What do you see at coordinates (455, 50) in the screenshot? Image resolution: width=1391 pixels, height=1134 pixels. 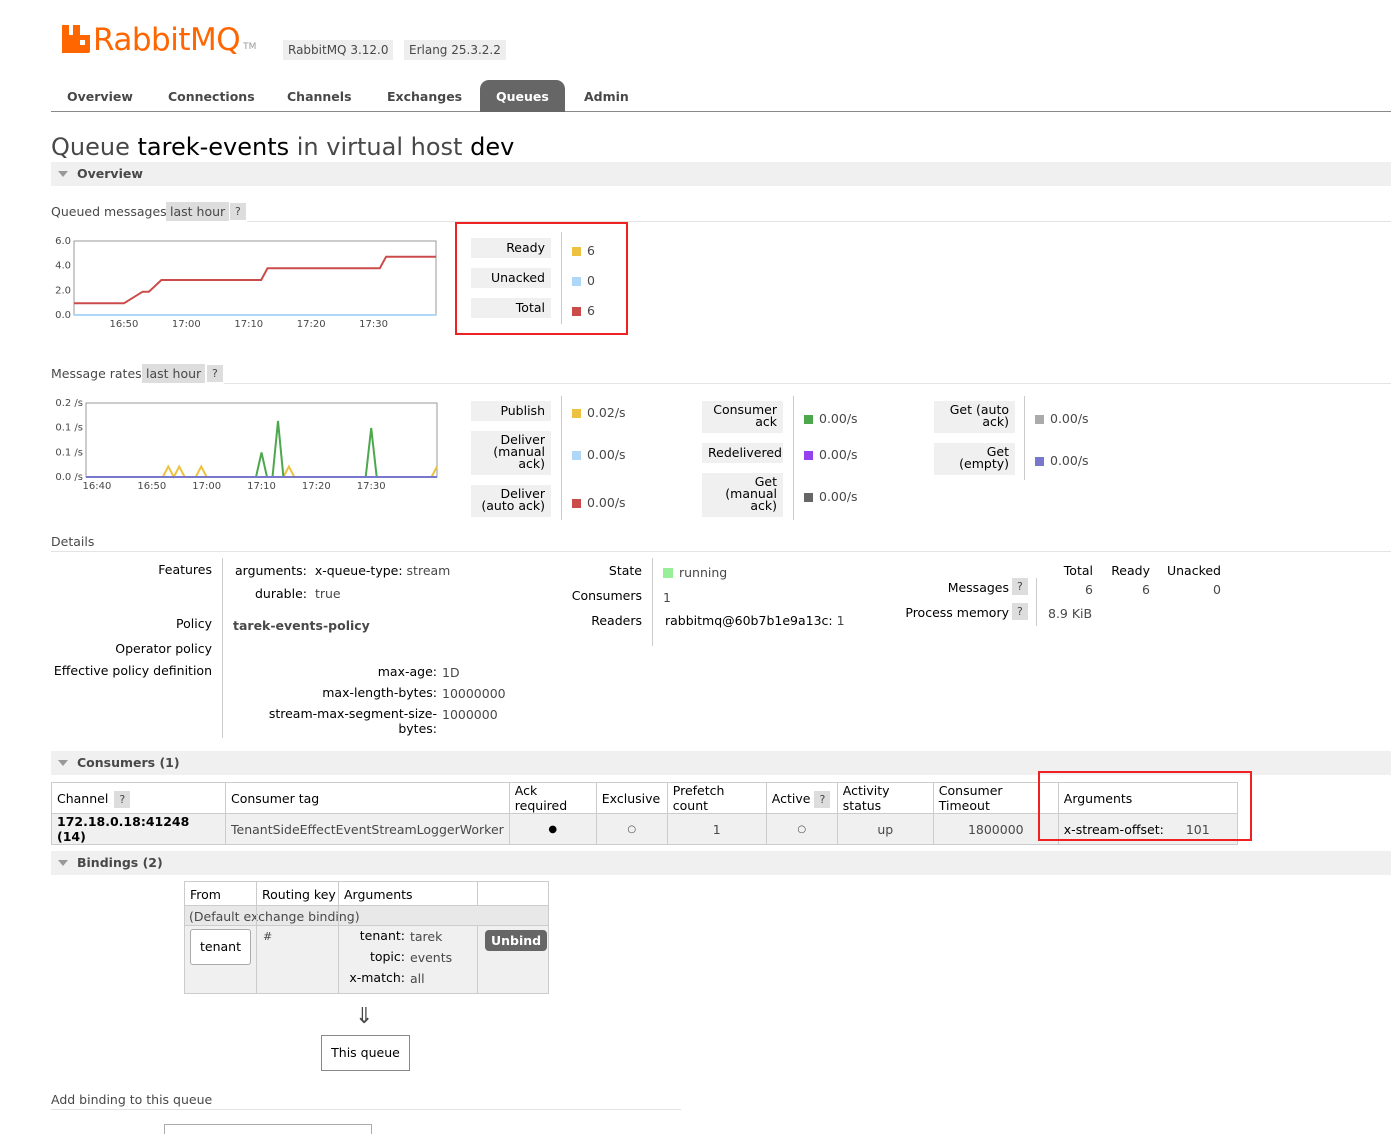 I see `erlang-badge: Erlang 25.3.2.2` at bounding box center [455, 50].